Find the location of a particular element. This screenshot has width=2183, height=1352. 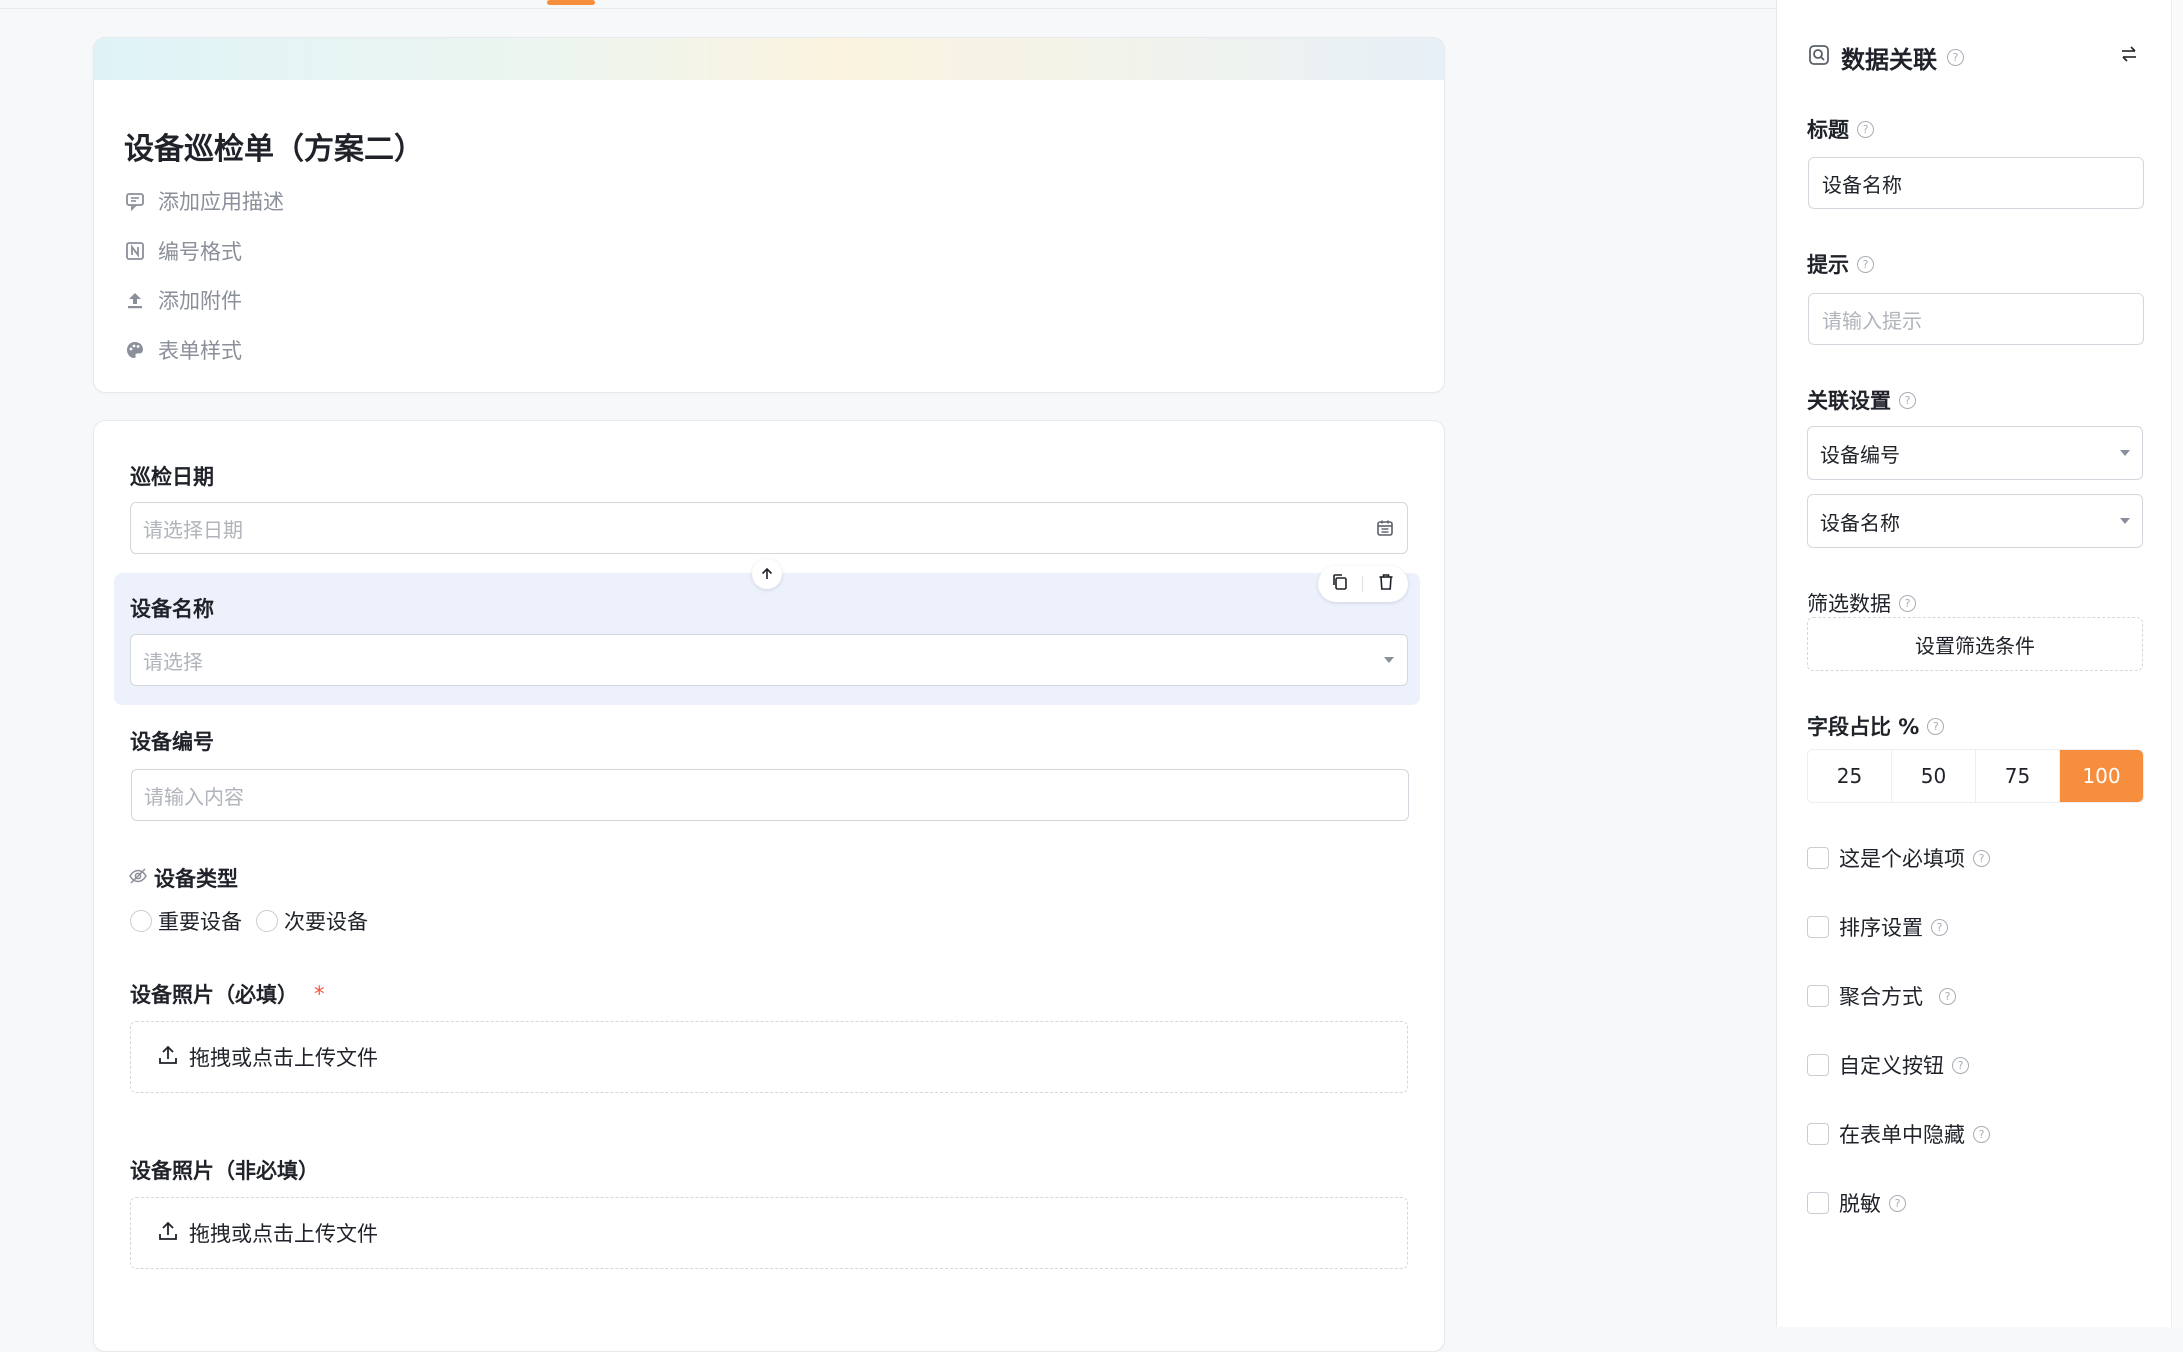

page-title: 设备巡检单（方案二） is located at coordinates (274, 146).